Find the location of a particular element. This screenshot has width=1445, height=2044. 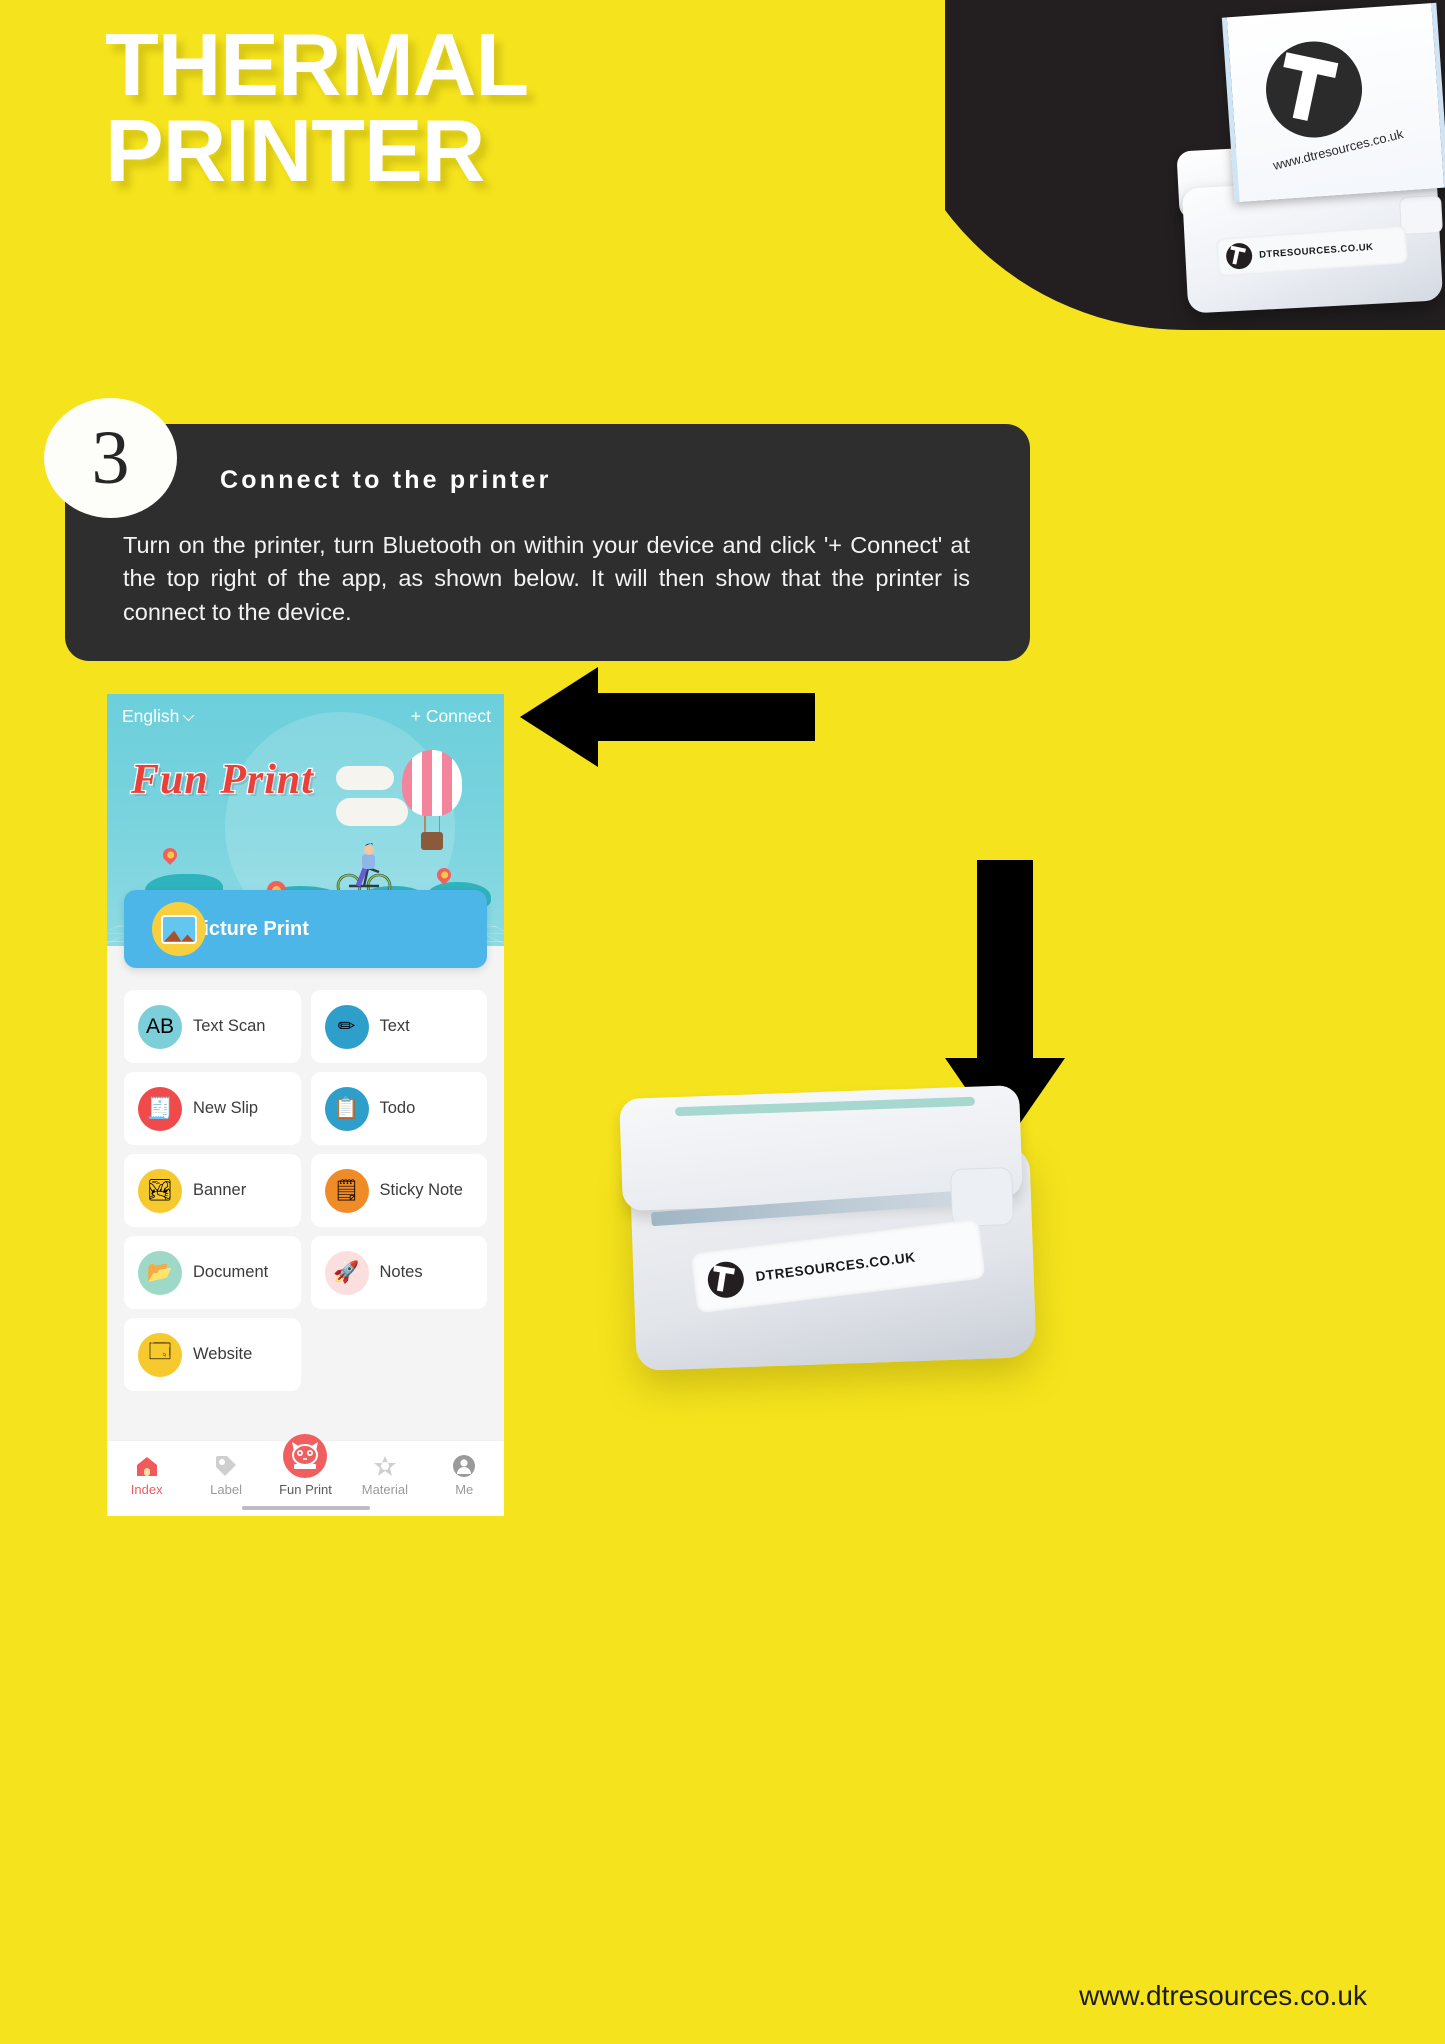

language-label: English is located at coordinates (151, 716).